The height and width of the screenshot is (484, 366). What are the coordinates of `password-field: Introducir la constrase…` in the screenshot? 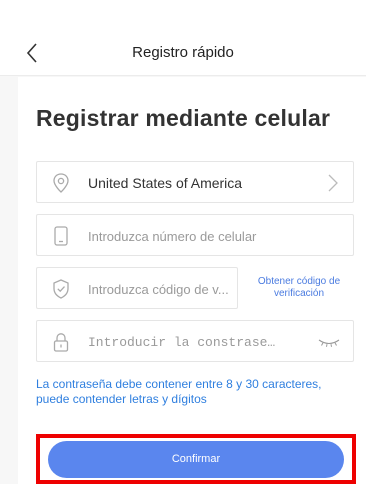 It's located at (195, 341).